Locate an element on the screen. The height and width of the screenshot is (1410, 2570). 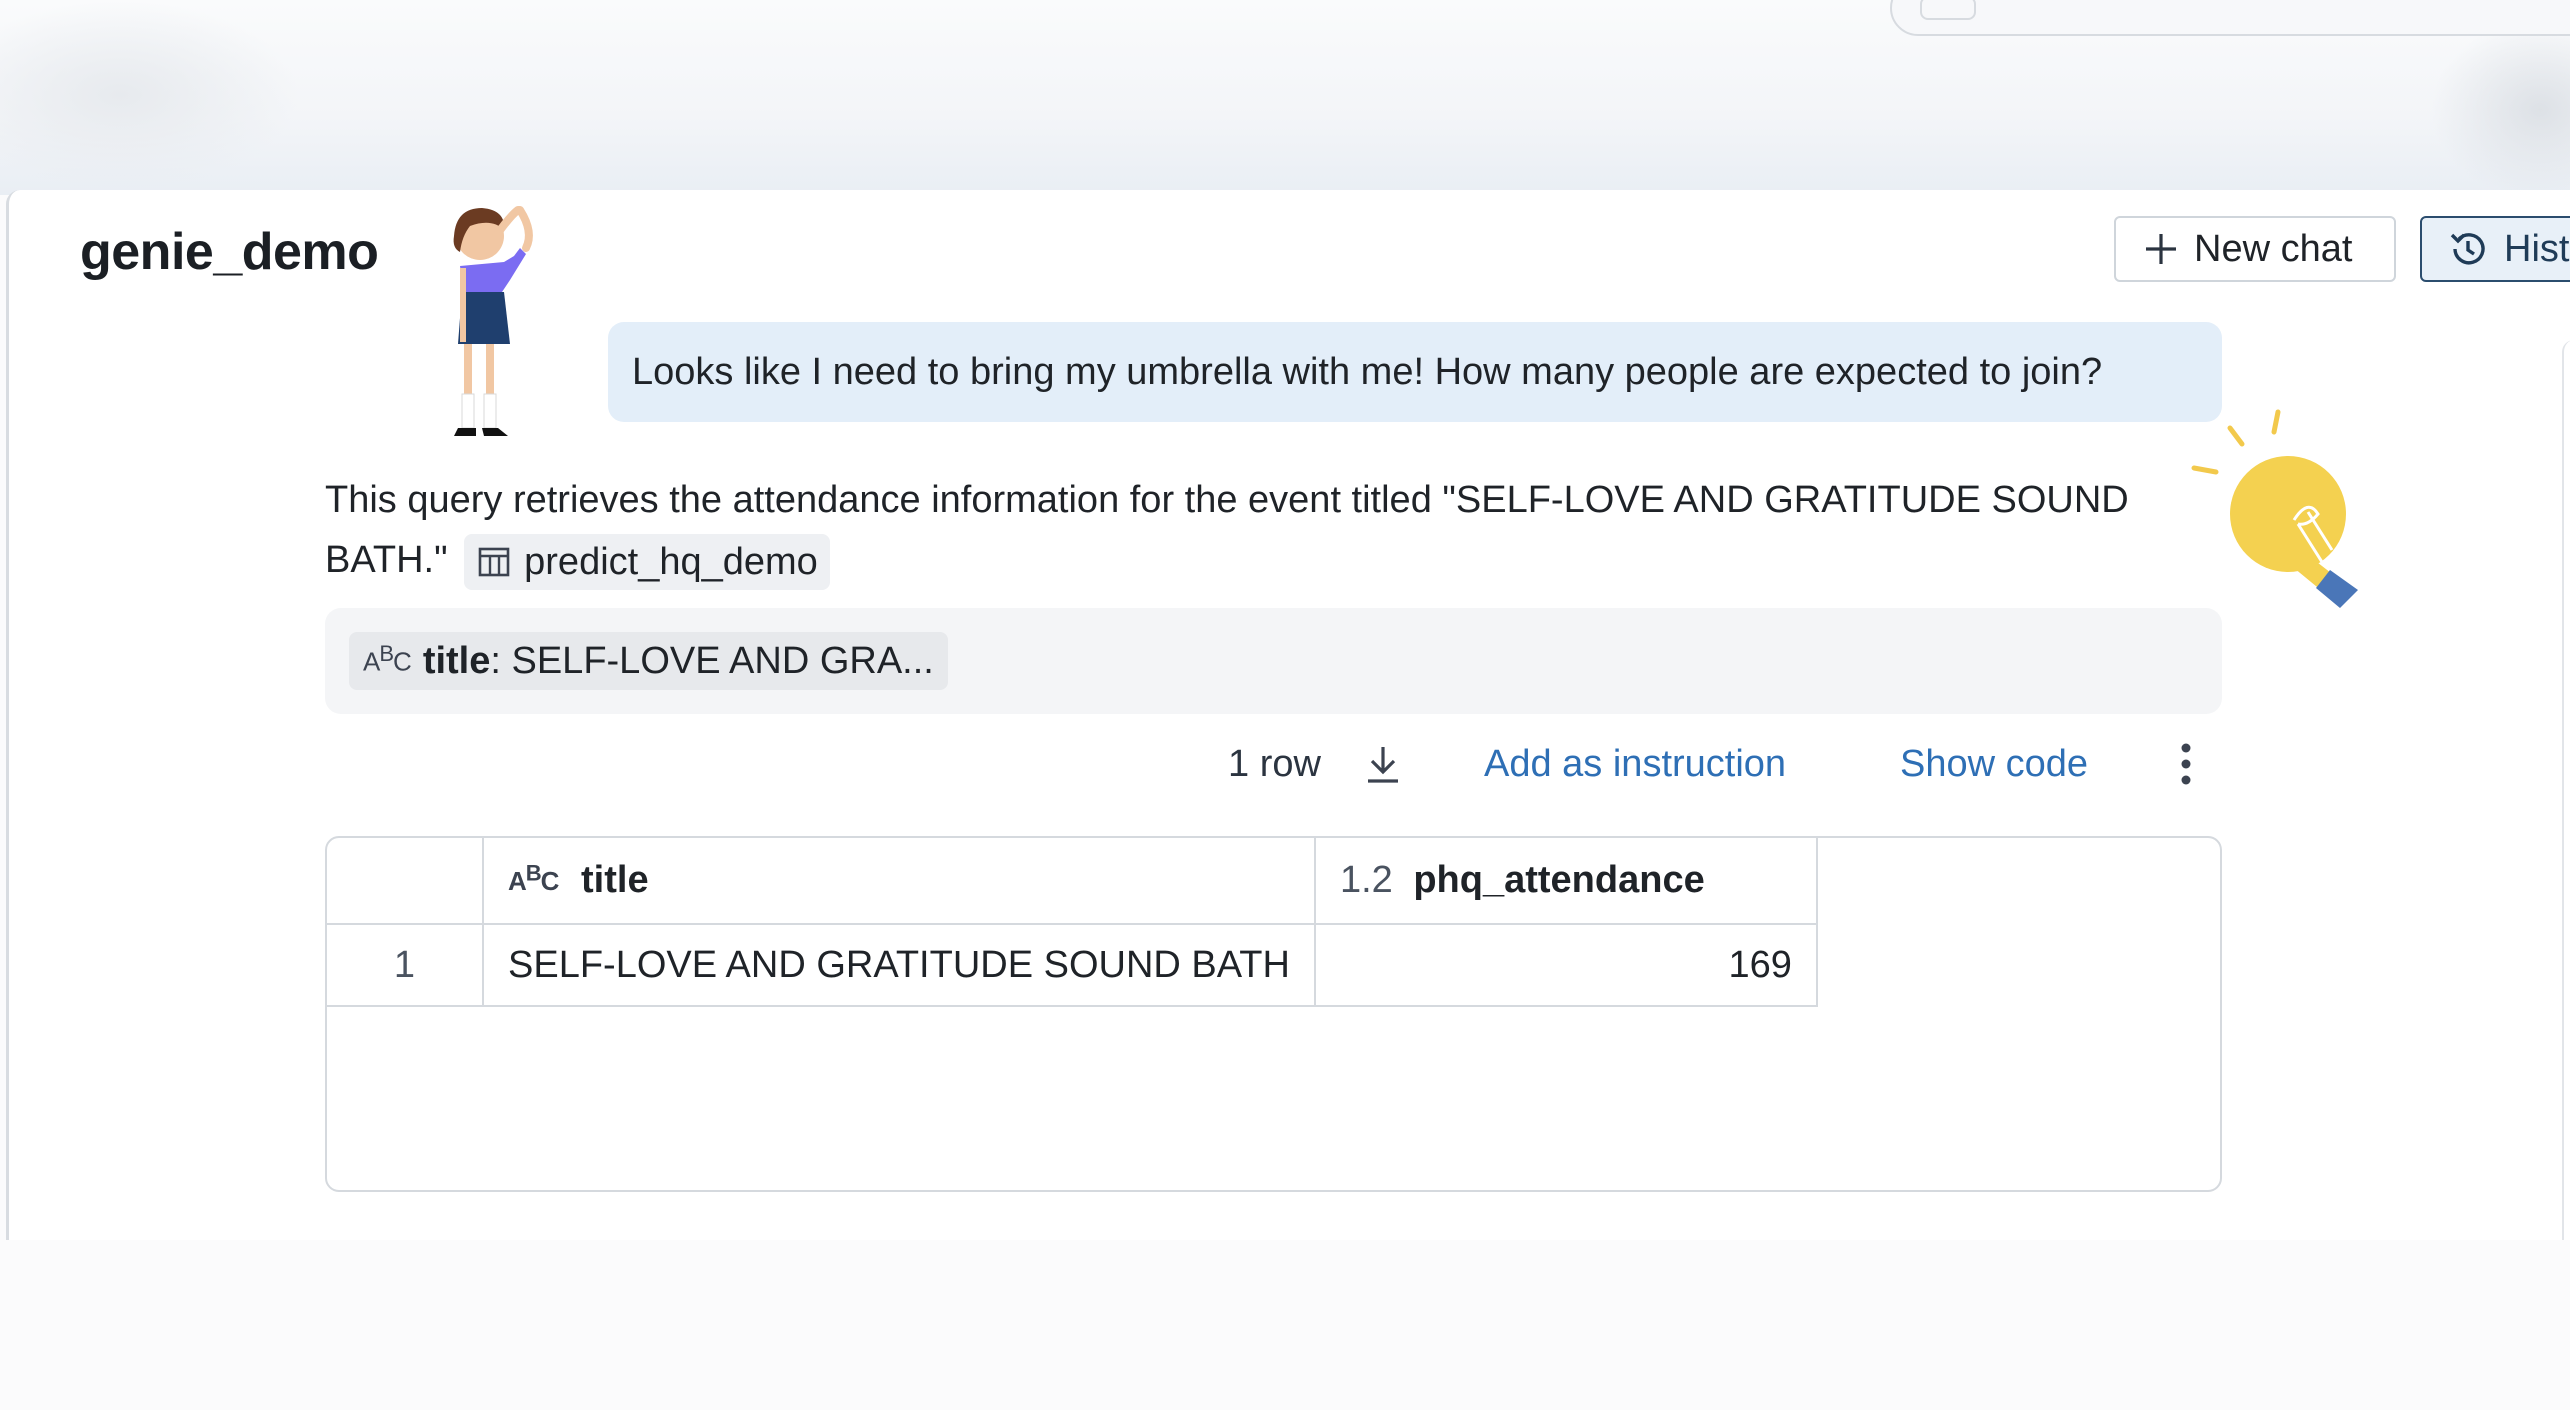
history-icon is located at coordinates (2468, 249).